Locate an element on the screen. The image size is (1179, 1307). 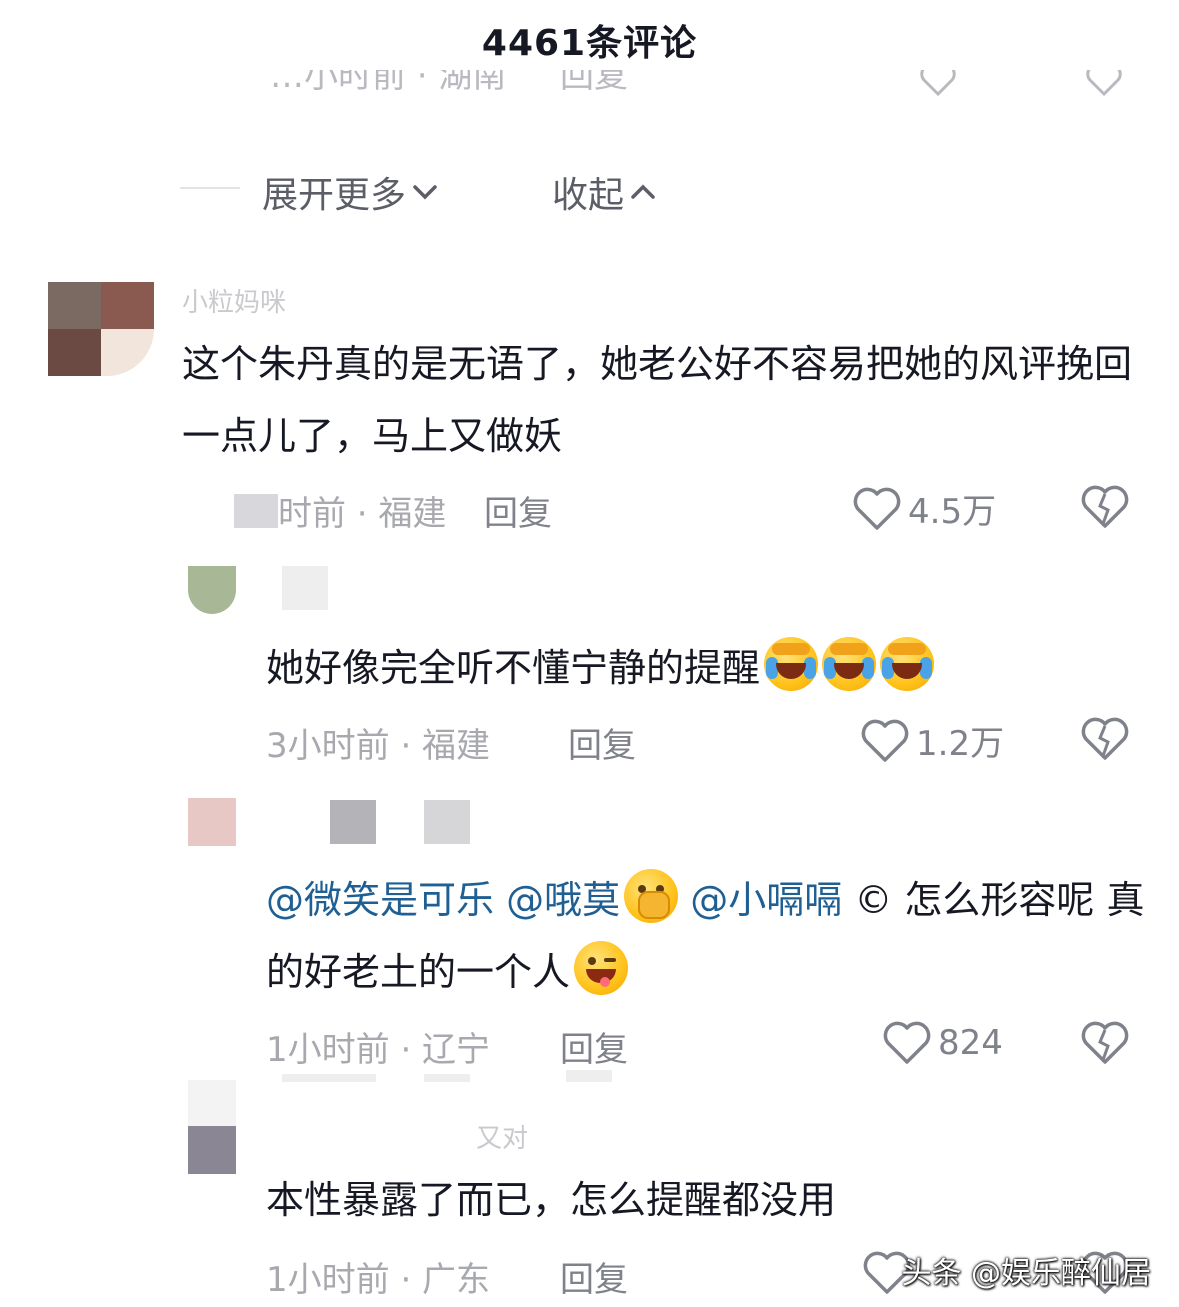
hush-emoji-icon is located at coordinates (651, 896).